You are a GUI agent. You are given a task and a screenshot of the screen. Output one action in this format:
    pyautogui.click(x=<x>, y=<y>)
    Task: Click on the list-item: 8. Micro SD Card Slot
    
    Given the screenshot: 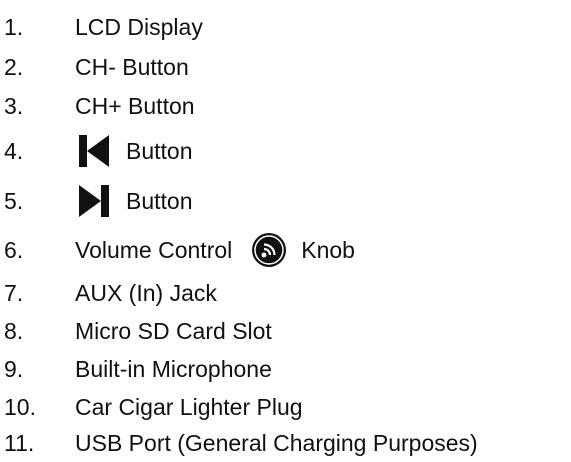 What is the action you would take?
    pyautogui.click(x=285, y=331)
    